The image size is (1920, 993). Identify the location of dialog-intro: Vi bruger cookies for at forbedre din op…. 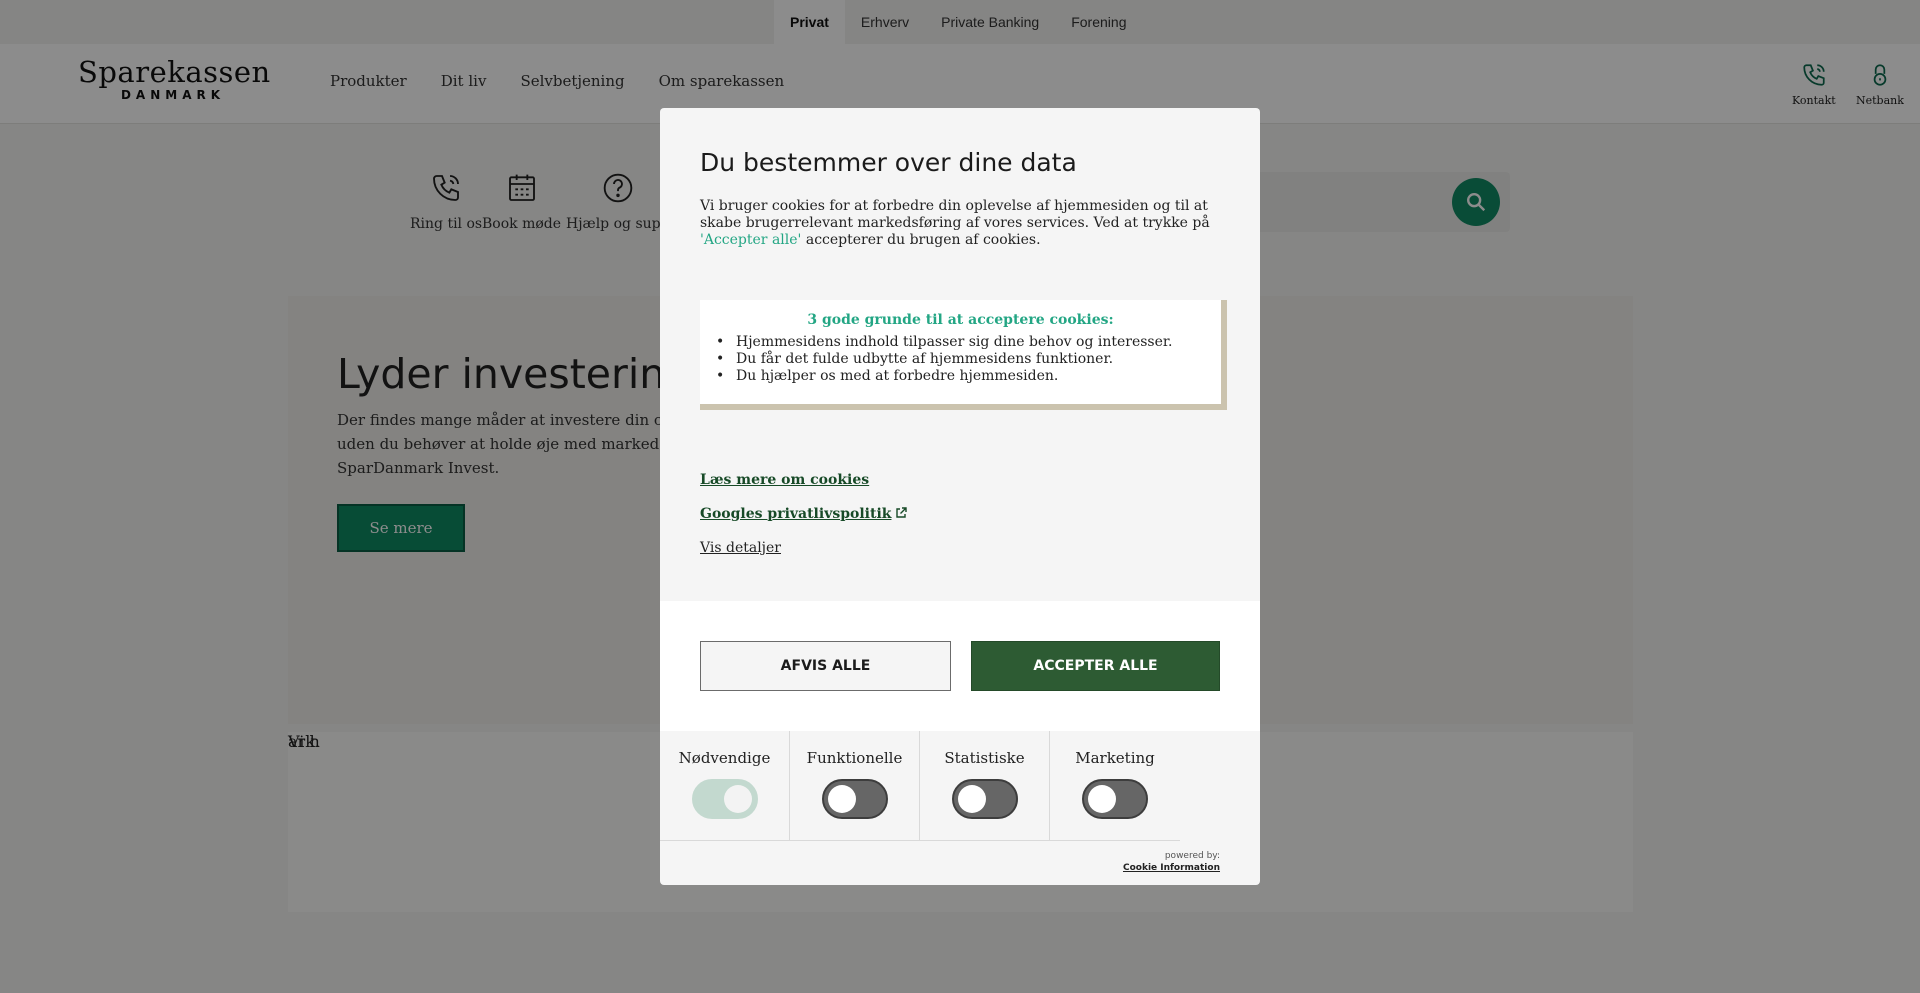
(962, 223).